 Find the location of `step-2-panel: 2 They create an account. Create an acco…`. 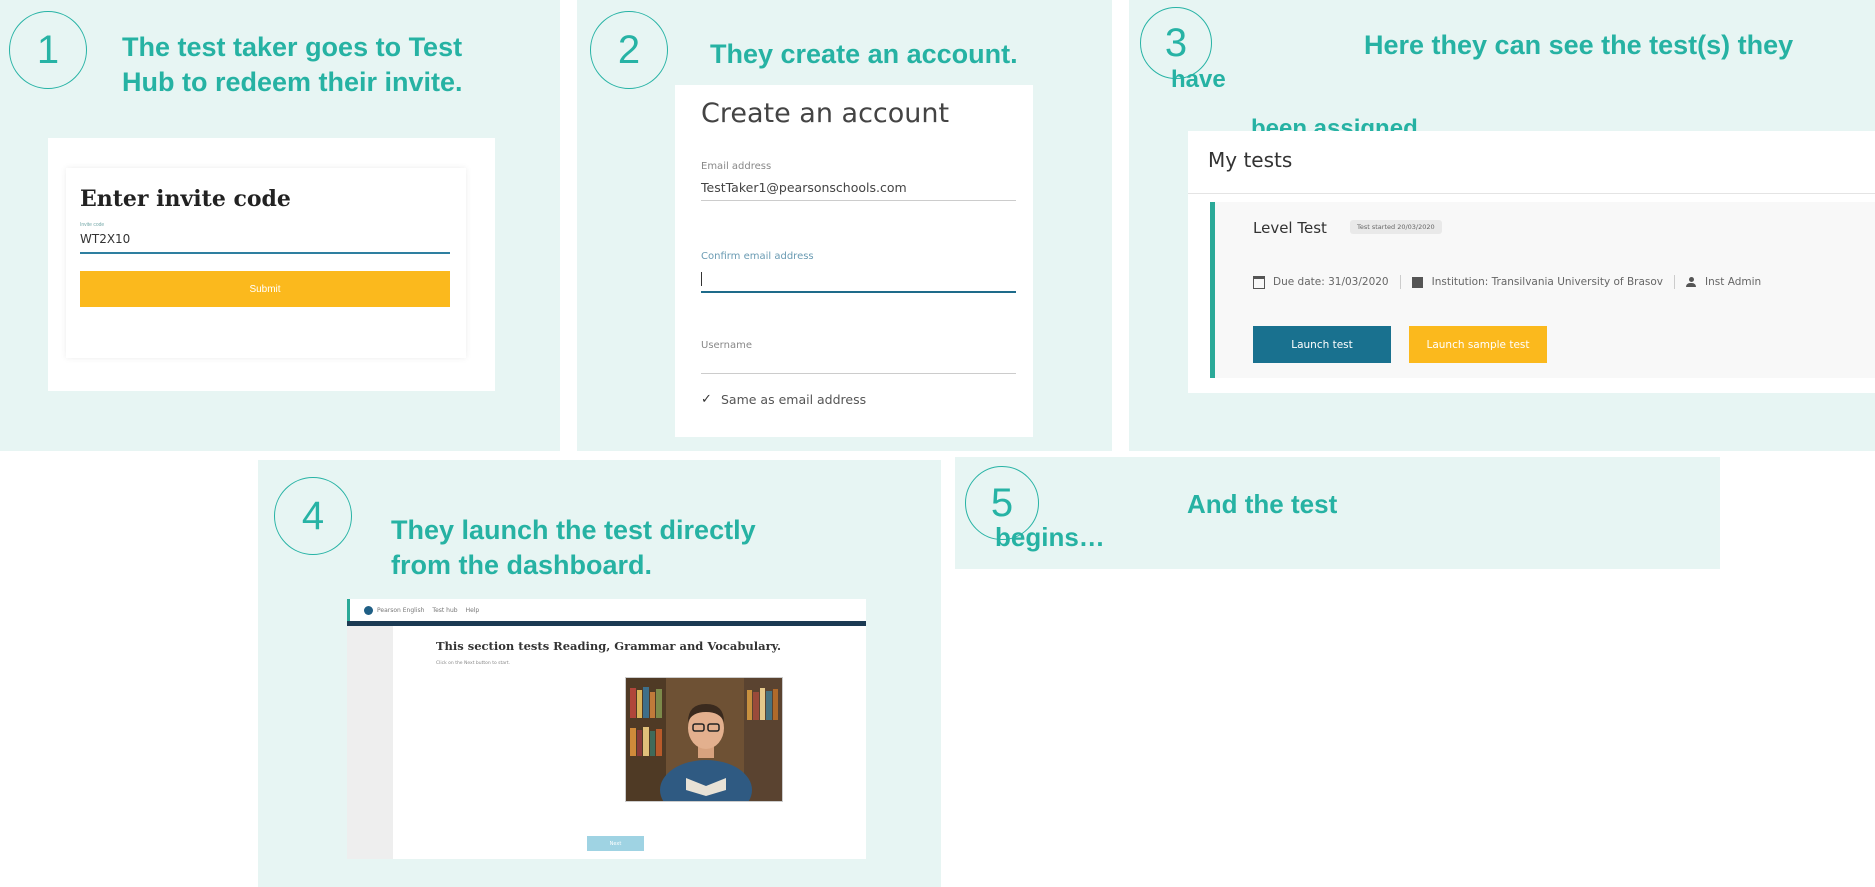

step-2-panel: 2 They create an account. Create an acco… is located at coordinates (844, 225).